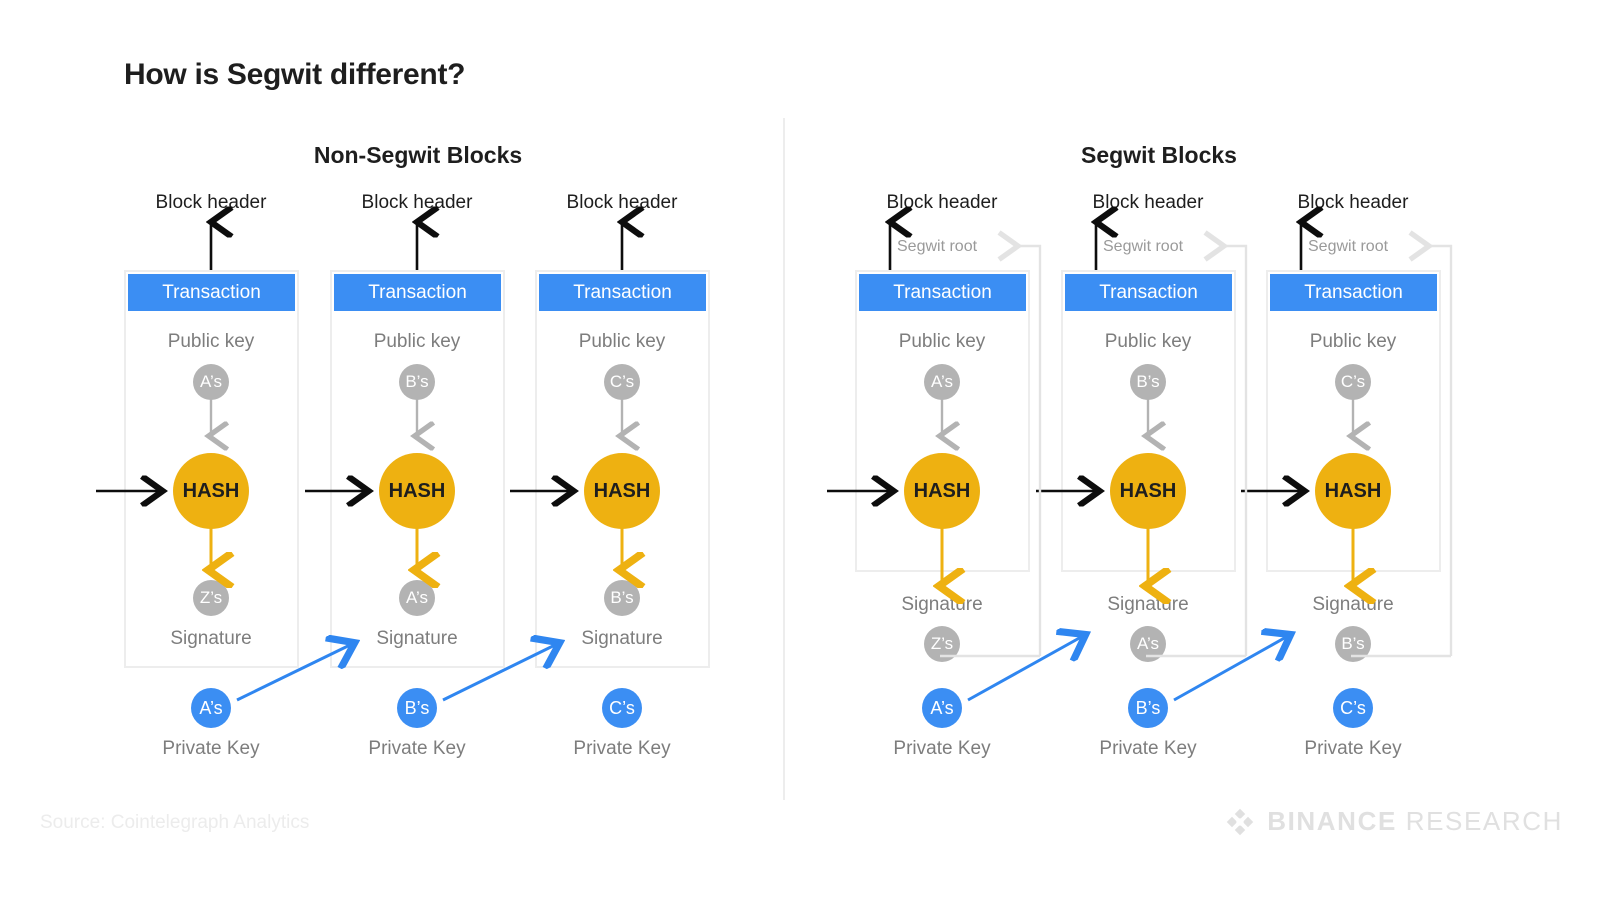 This screenshot has width=1601, height=900. I want to click on public-key-circle-ns-2: B’s, so click(417, 382).